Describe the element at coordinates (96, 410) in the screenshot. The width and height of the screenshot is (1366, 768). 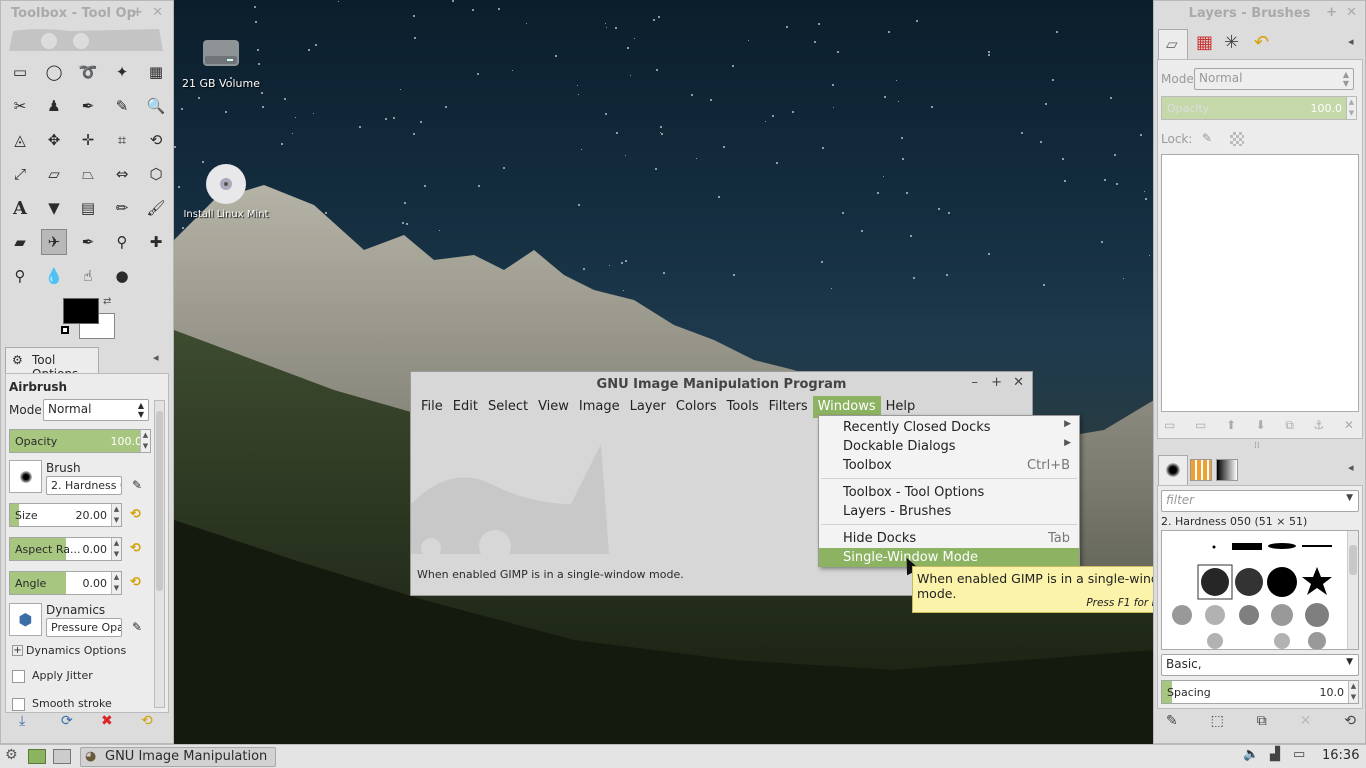
I see `mode-select: Normal ▲ ▼` at that location.